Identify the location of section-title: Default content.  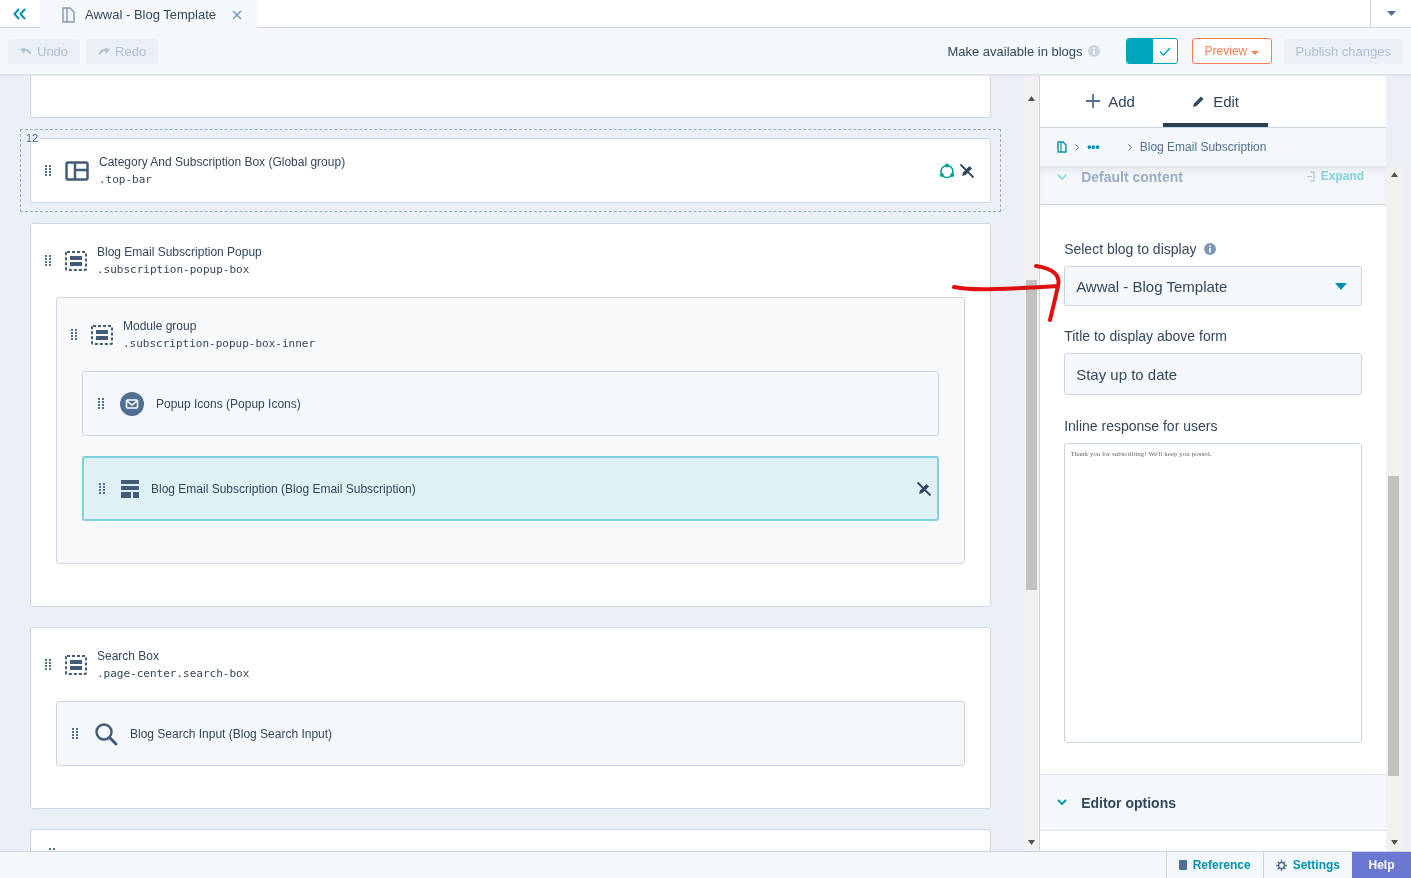
(1132, 177).